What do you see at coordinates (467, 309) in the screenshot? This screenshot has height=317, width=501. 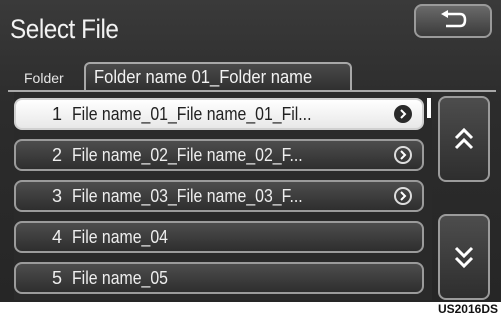 I see `figure-code: US2016DS` at bounding box center [467, 309].